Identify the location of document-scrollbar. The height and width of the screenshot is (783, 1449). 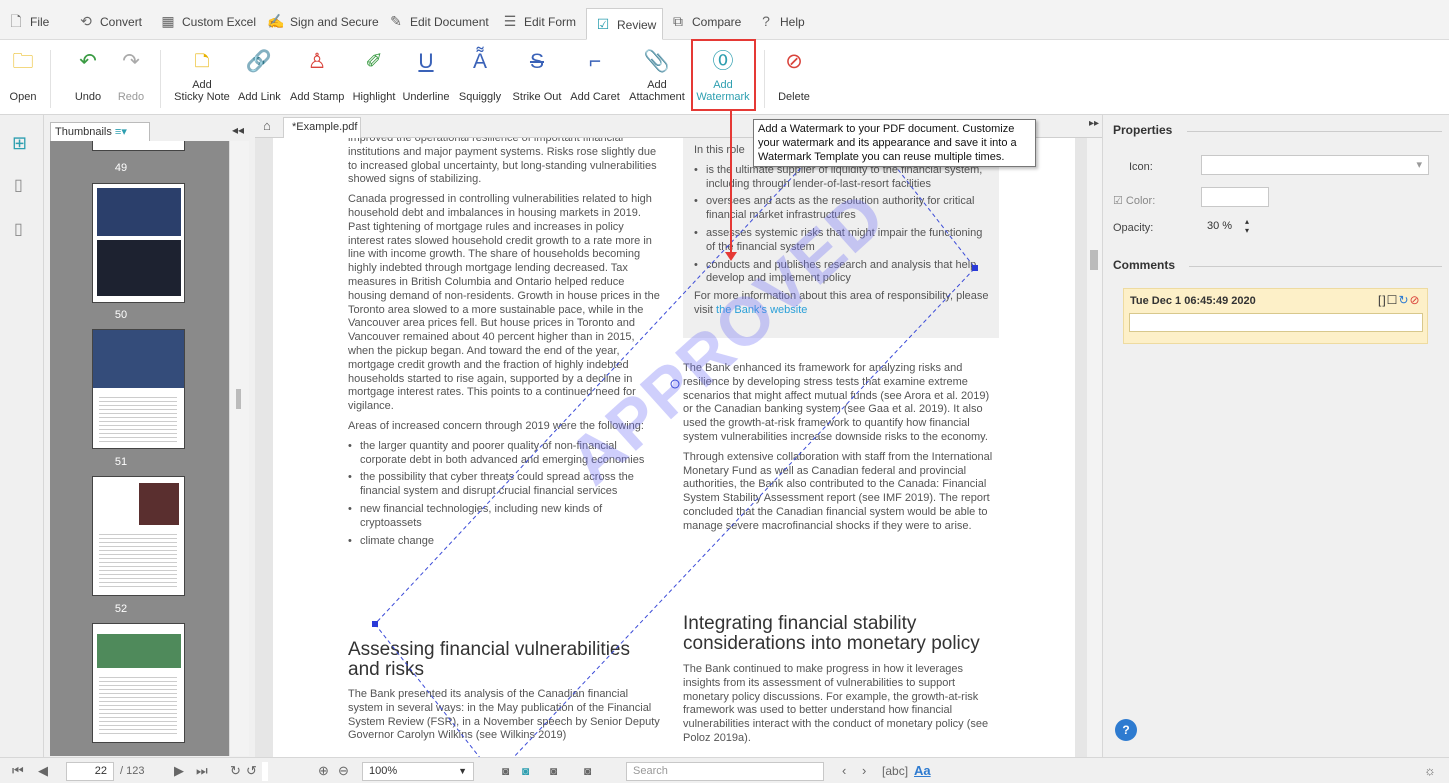
(1094, 447).